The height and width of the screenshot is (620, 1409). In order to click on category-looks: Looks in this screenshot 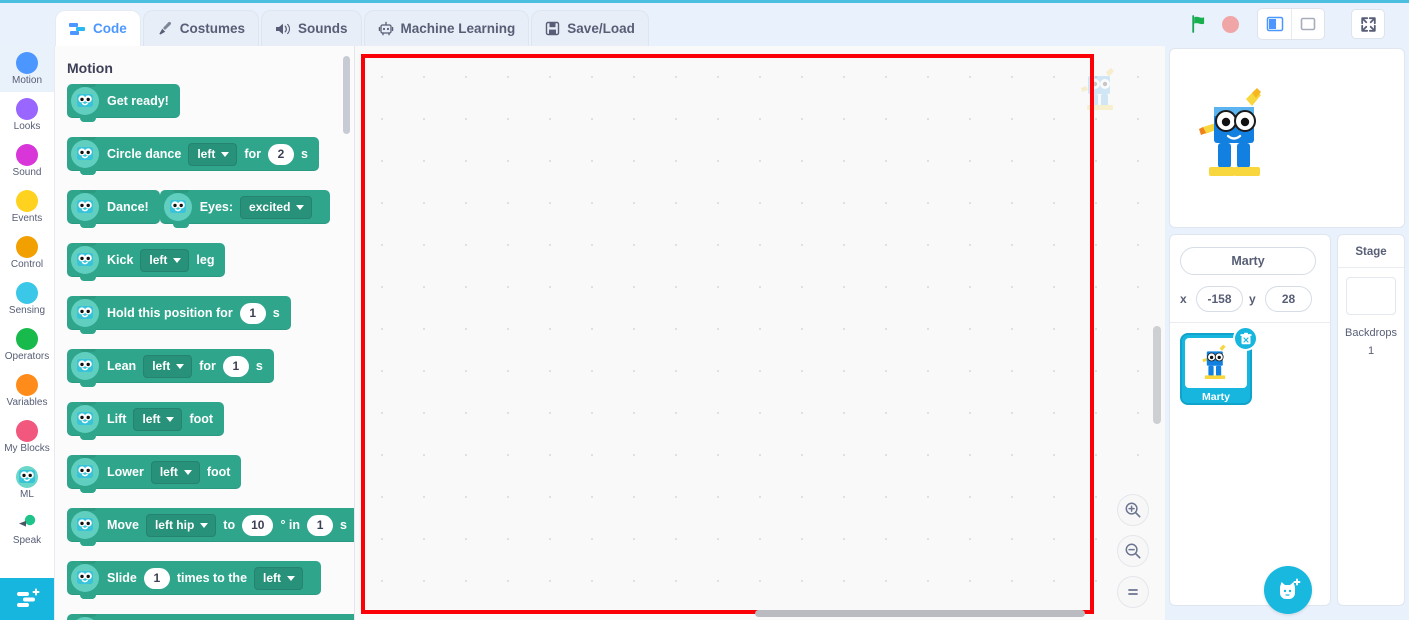, I will do `click(27, 115)`.